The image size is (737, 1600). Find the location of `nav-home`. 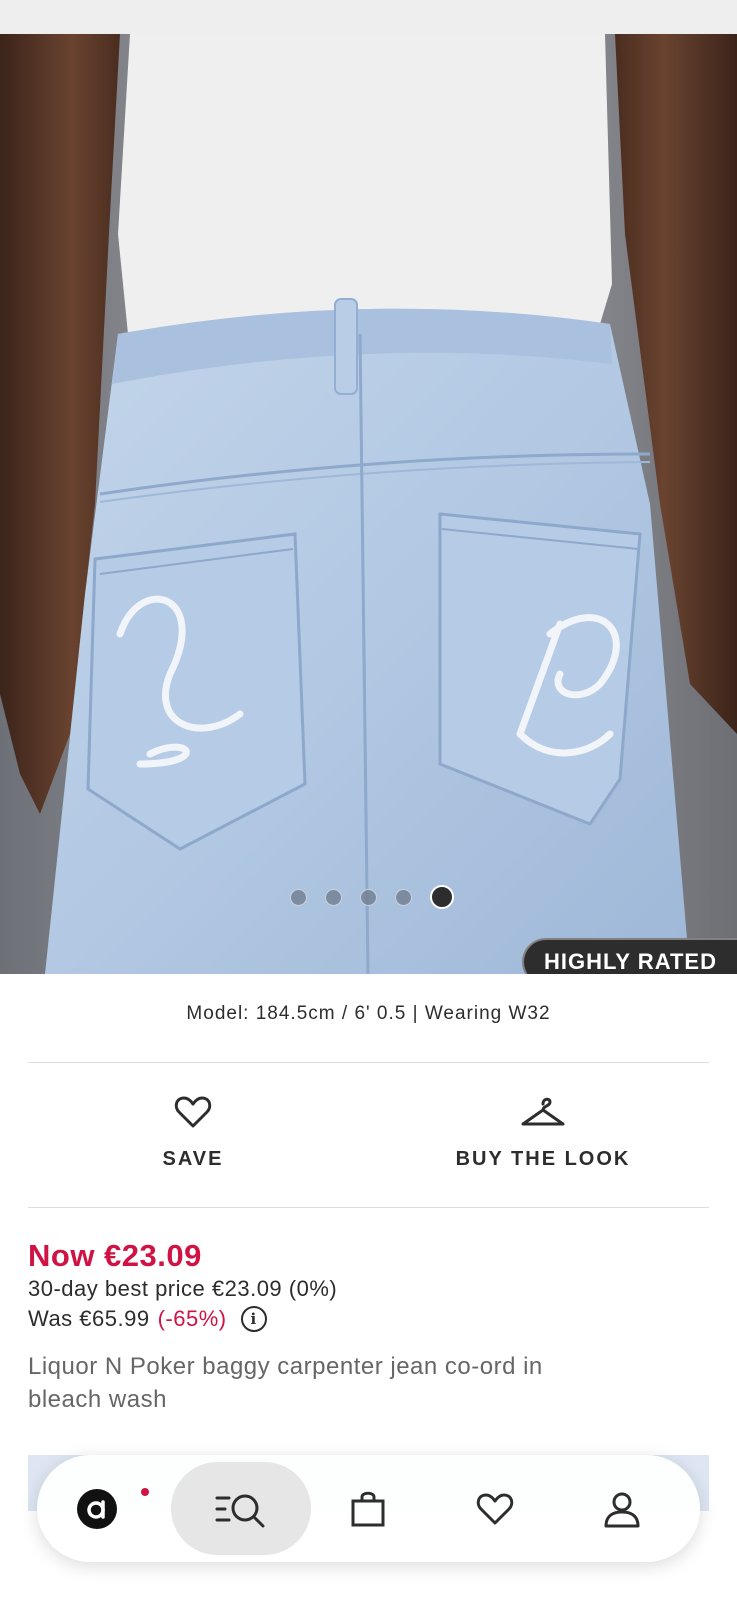

nav-home is located at coordinates (97, 1508).